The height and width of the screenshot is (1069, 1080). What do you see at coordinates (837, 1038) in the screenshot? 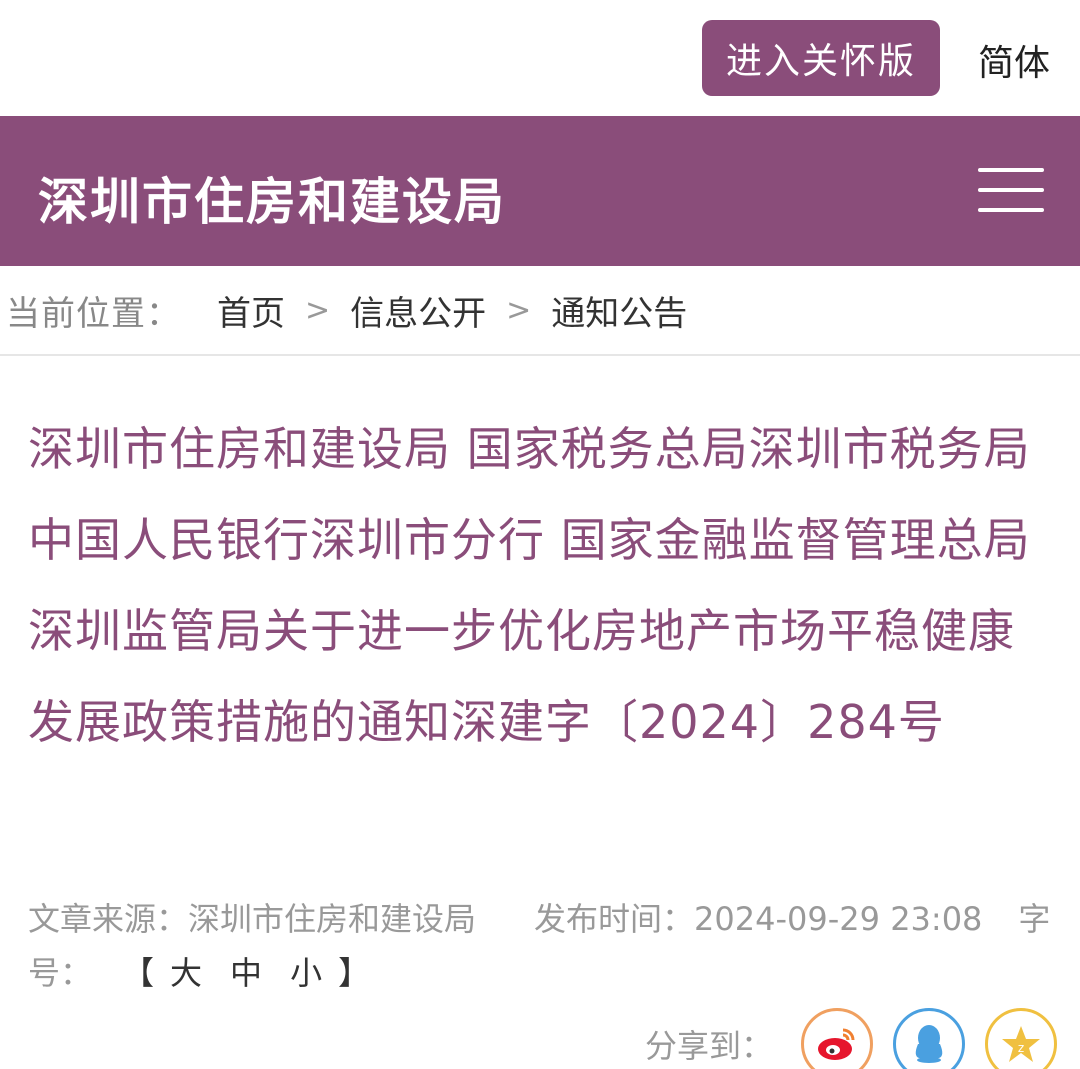
I see `weibo-share-icon` at bounding box center [837, 1038].